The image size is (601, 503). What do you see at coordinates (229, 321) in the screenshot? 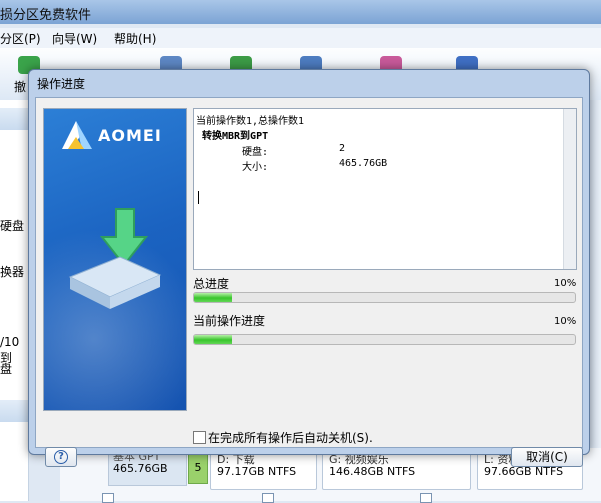
I see `current-progress-label: 当前操作进度` at bounding box center [229, 321].